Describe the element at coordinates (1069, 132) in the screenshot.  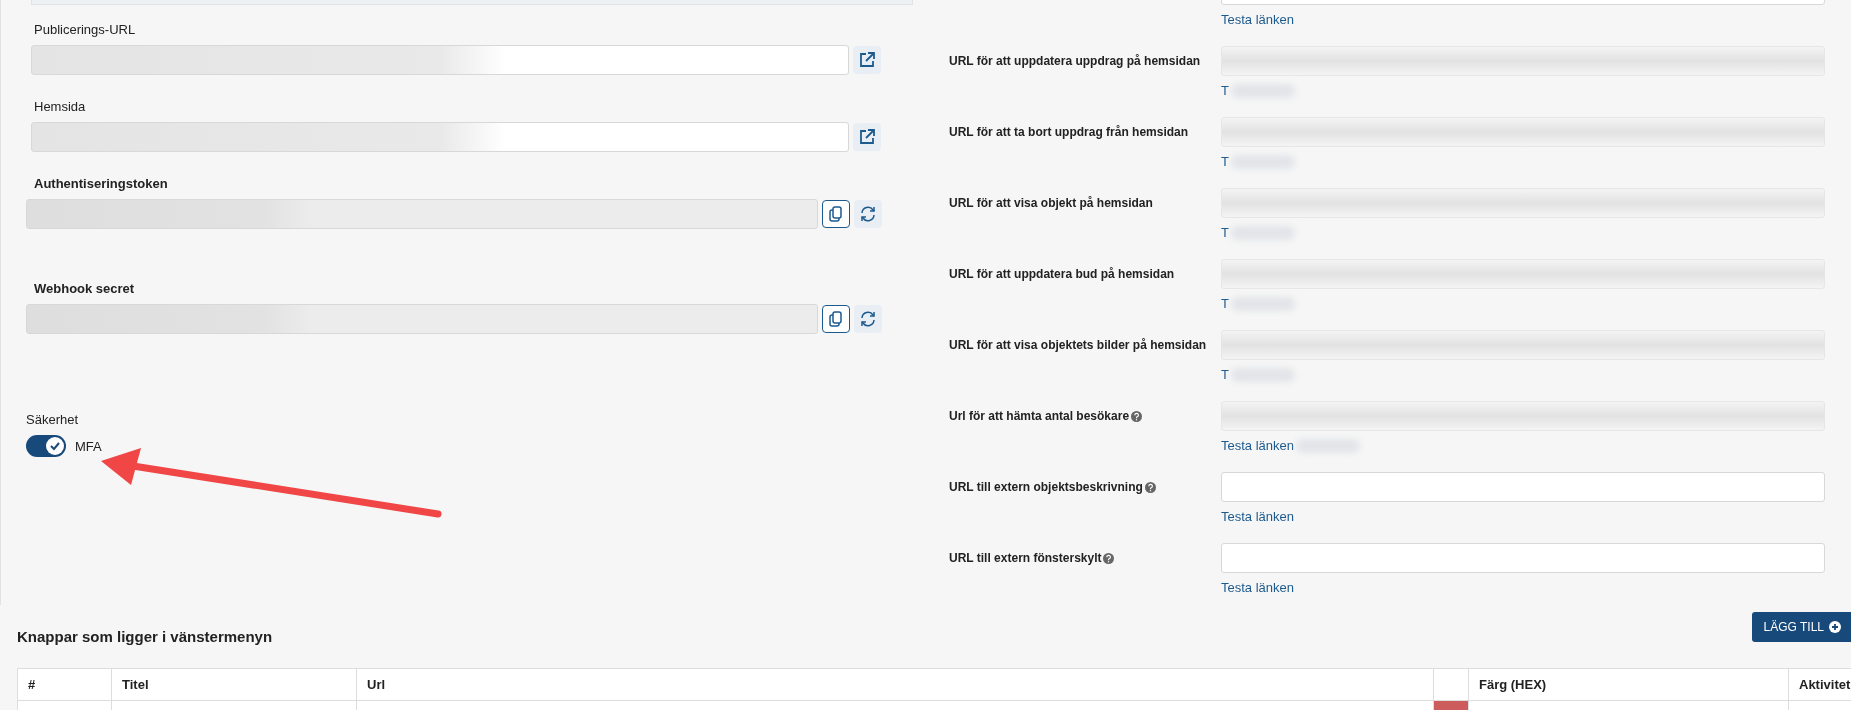
I see `field-label: URL för att ta bort uppdrag från hemsidan` at that location.